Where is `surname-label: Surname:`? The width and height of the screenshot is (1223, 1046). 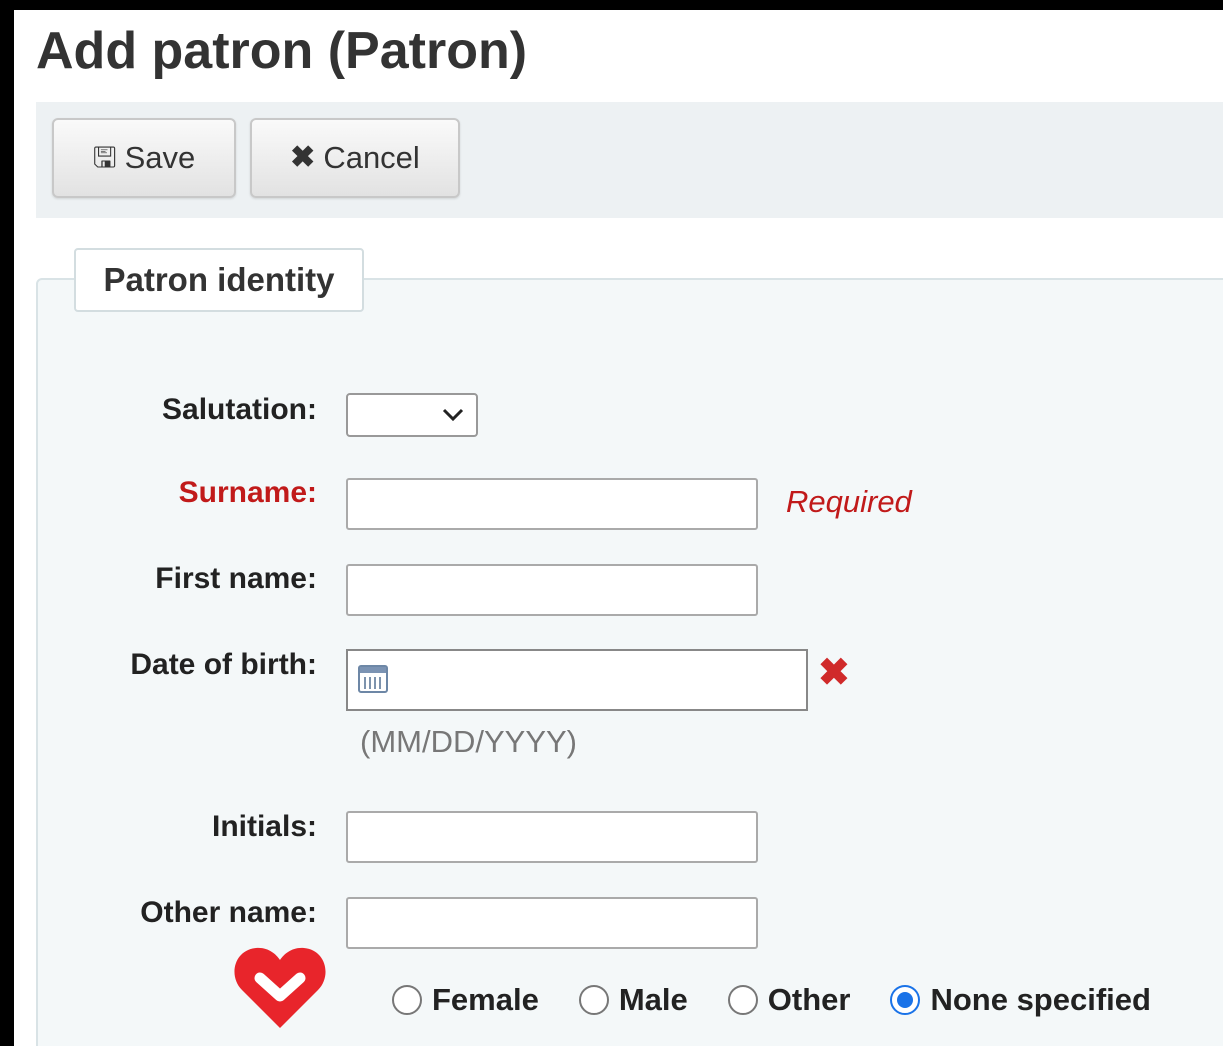
surname-label: Surname: is located at coordinates (247, 492).